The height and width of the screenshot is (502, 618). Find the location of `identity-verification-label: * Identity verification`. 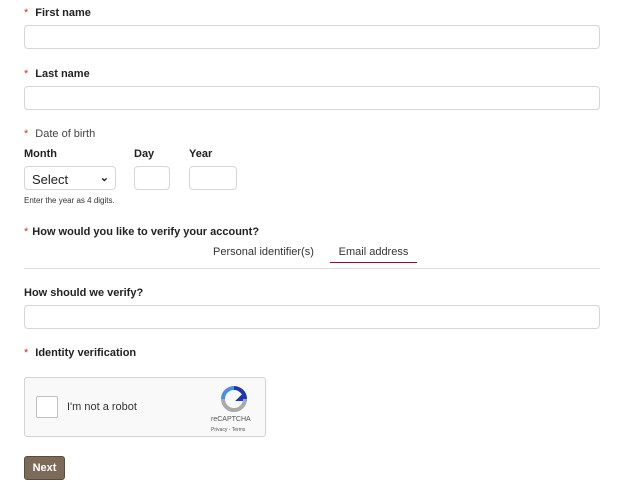

identity-verification-label: * Identity verification is located at coordinates (80, 353).